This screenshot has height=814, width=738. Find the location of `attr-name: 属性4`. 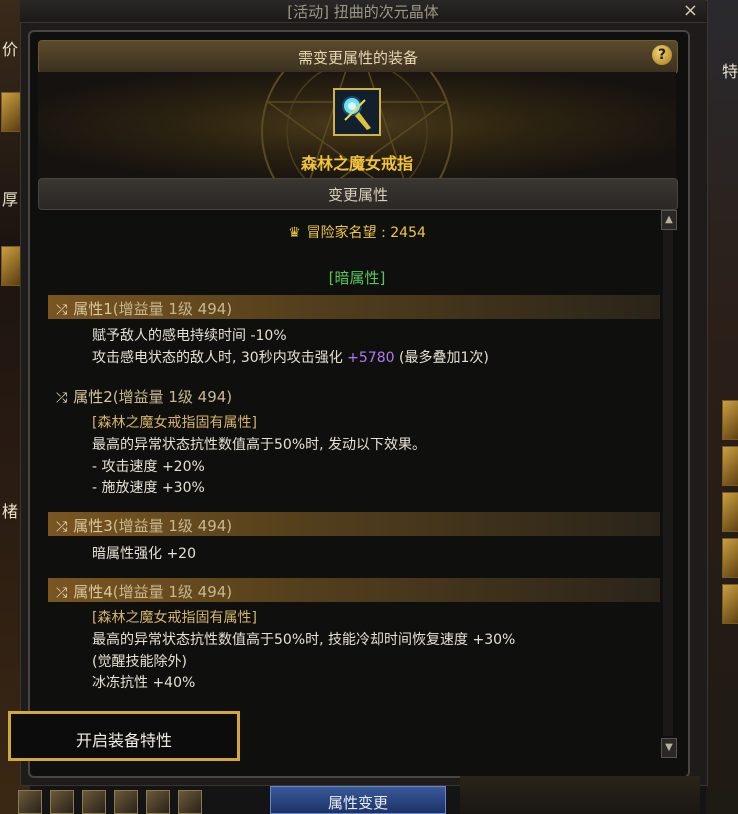

attr-name: 属性4 is located at coordinates (93, 592).